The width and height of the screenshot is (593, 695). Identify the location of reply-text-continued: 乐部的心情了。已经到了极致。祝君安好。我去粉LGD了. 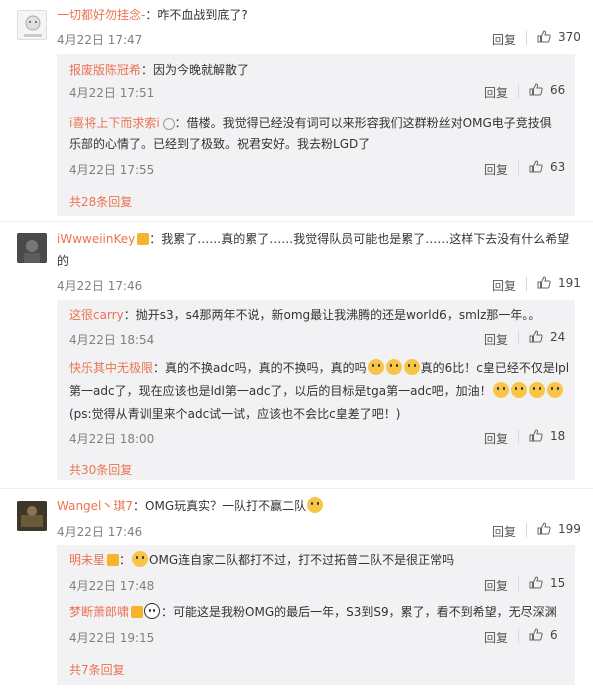
(220, 144).